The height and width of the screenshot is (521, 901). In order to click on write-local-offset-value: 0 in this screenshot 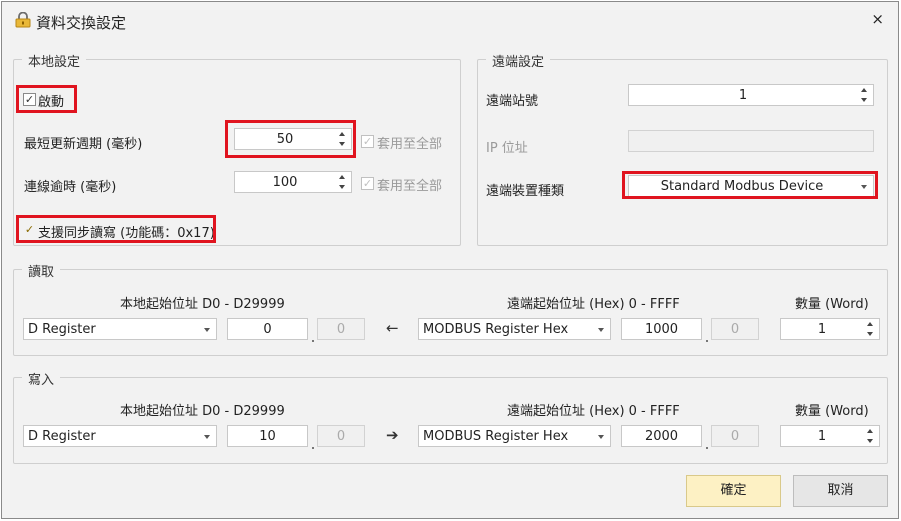, I will do `click(341, 436)`.